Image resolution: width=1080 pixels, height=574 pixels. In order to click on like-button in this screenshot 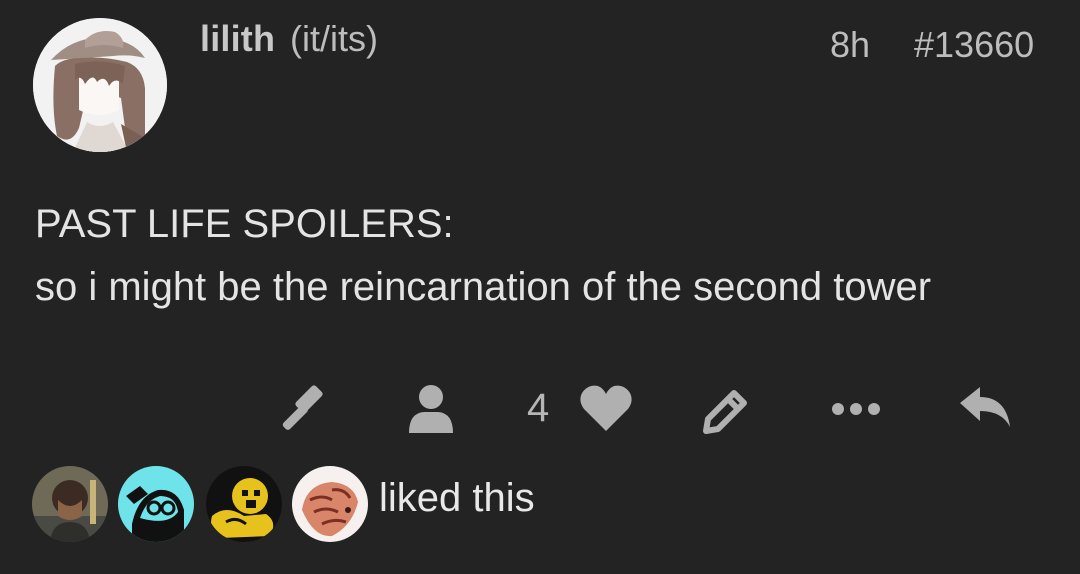, I will do `click(606, 409)`.